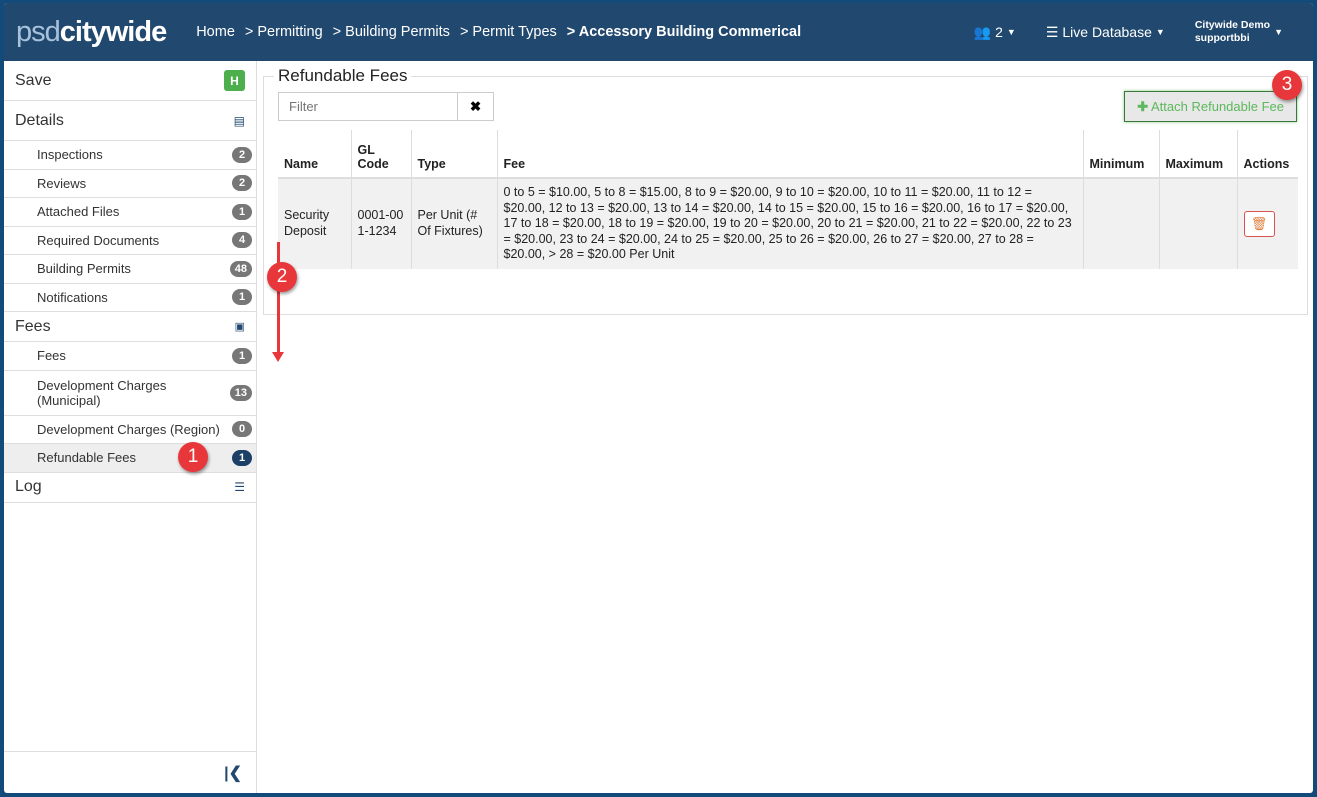  I want to click on users-icon: 👥, so click(982, 31).